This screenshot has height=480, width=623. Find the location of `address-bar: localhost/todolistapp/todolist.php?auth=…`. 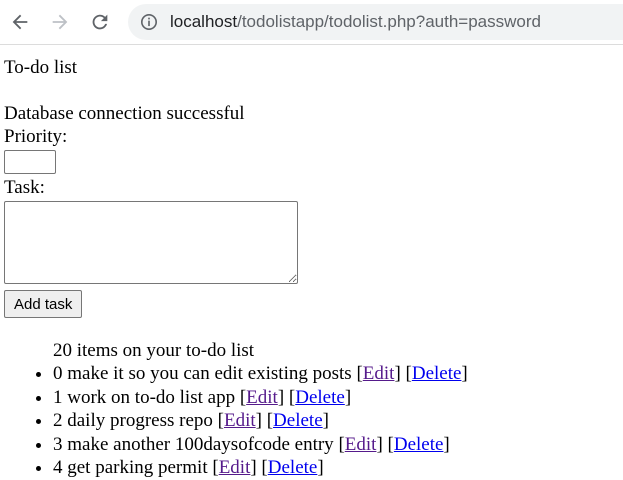

address-bar: localhost/todolistapp/todolist.php?auth=… is located at coordinates (375, 22).